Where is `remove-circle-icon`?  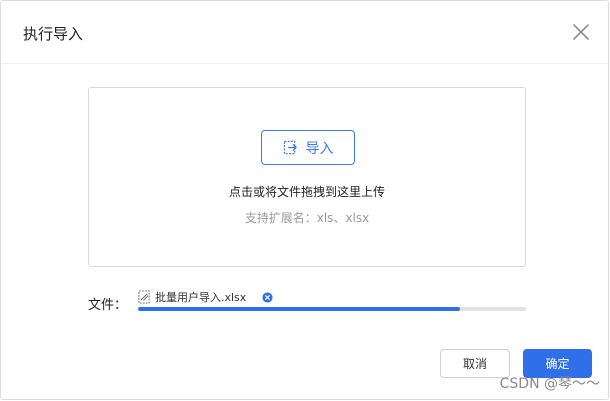
remove-circle-icon is located at coordinates (267, 297).